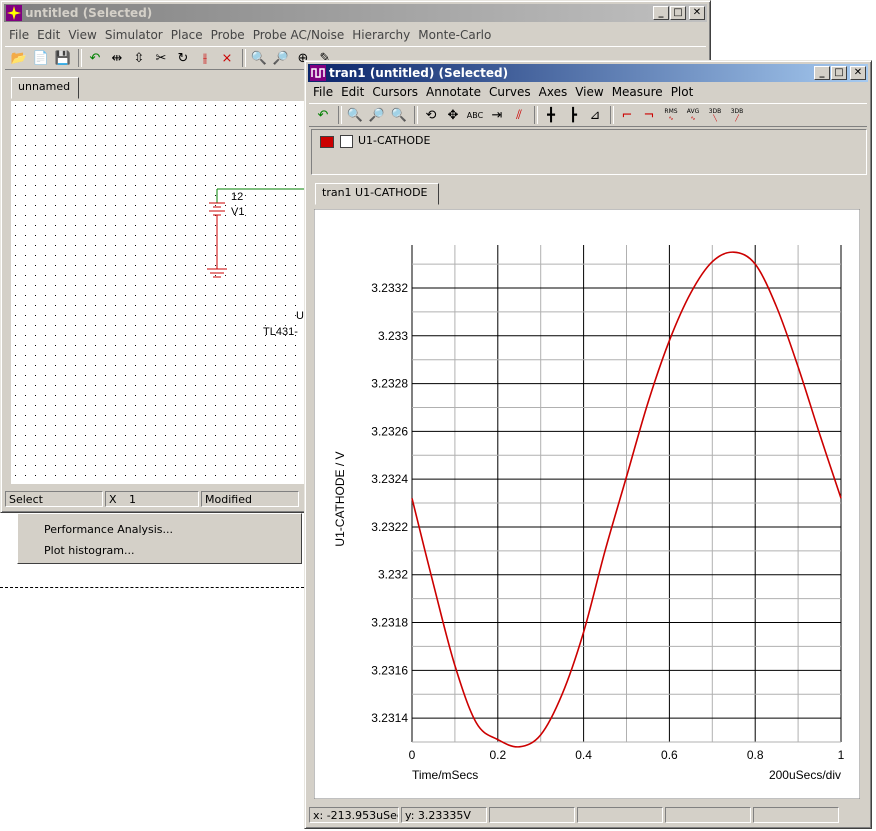  I want to click on new-icon: 📄, so click(41, 58).